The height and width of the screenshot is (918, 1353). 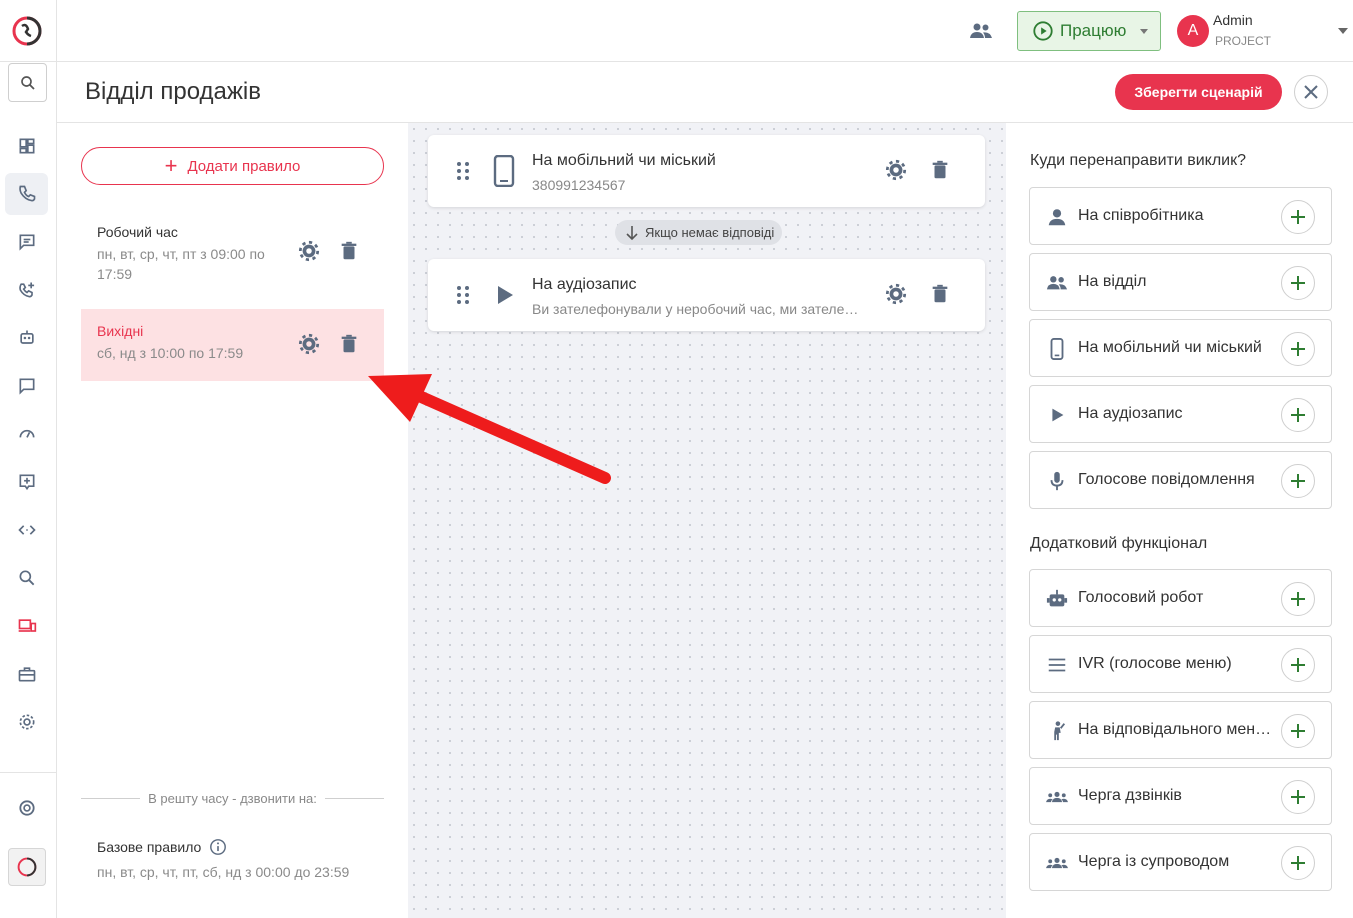 What do you see at coordinates (1154, 861) in the screenshot?
I see `extra-label: Черга із супроводом` at bounding box center [1154, 861].